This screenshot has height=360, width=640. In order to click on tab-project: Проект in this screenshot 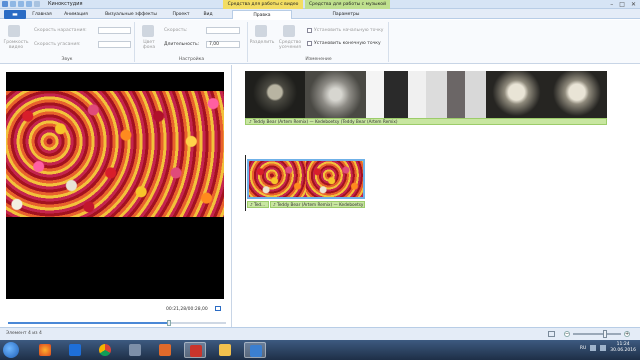, I will do `click(181, 14)`.